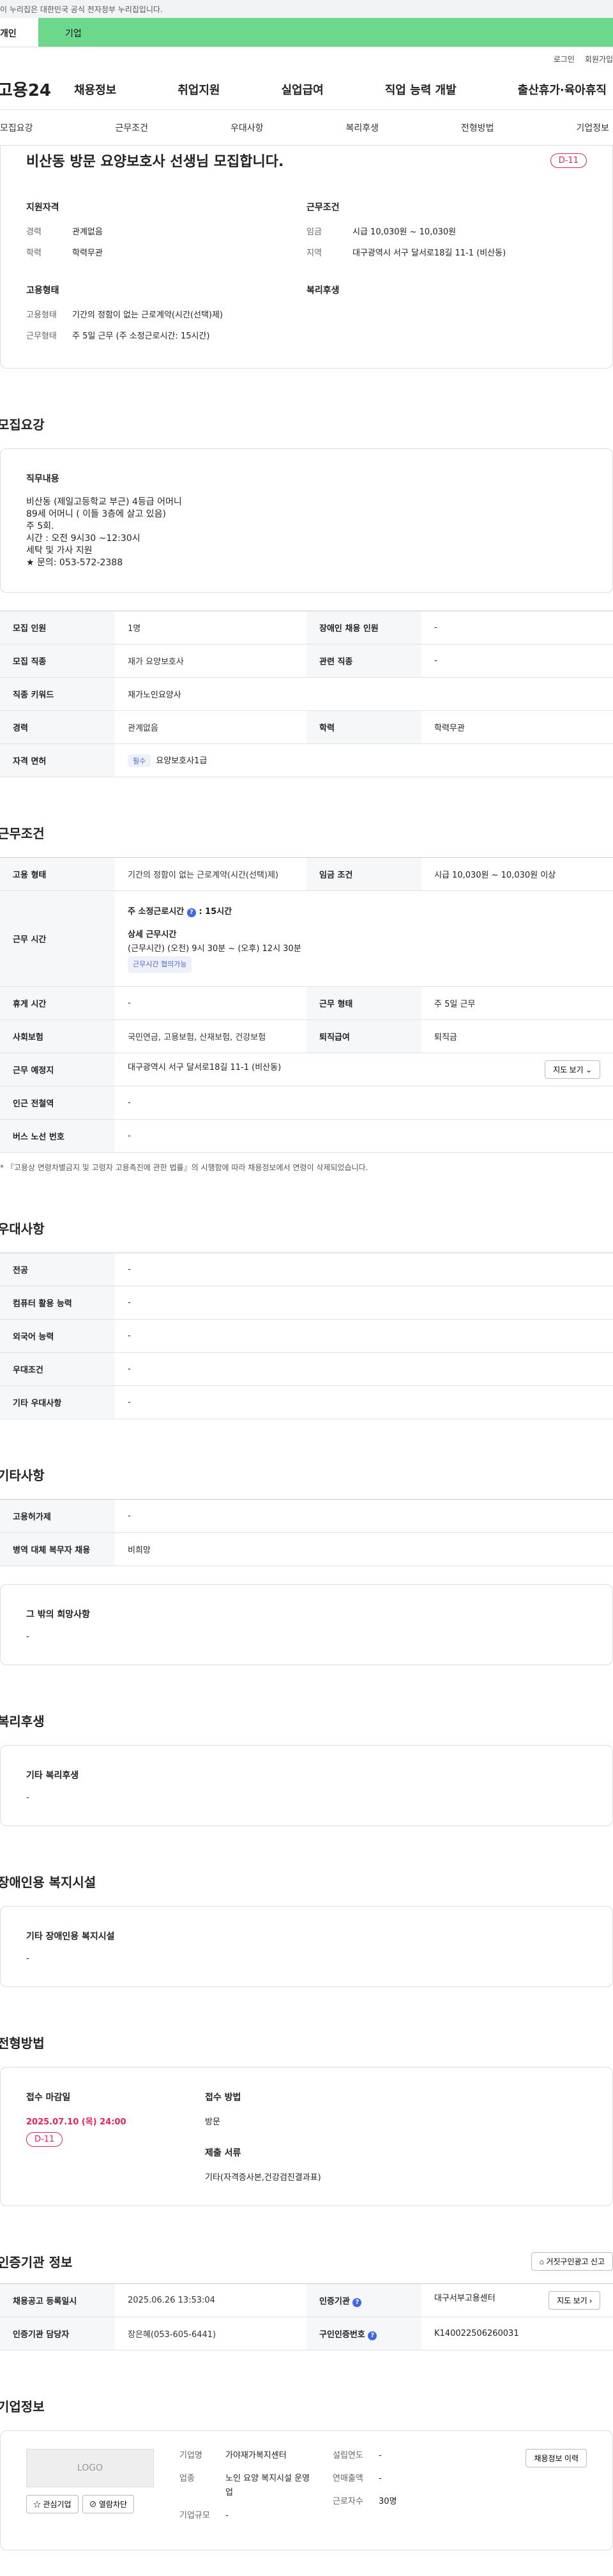 The image size is (613, 2576). I want to click on dday-badge: D-11, so click(568, 160).